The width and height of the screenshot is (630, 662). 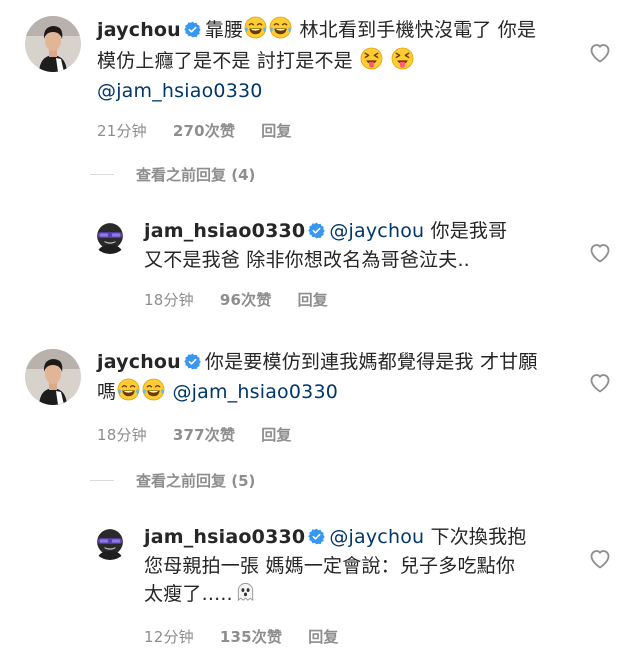 I want to click on comment-meta: 21分钟 270次赞 回复, so click(x=317, y=131).